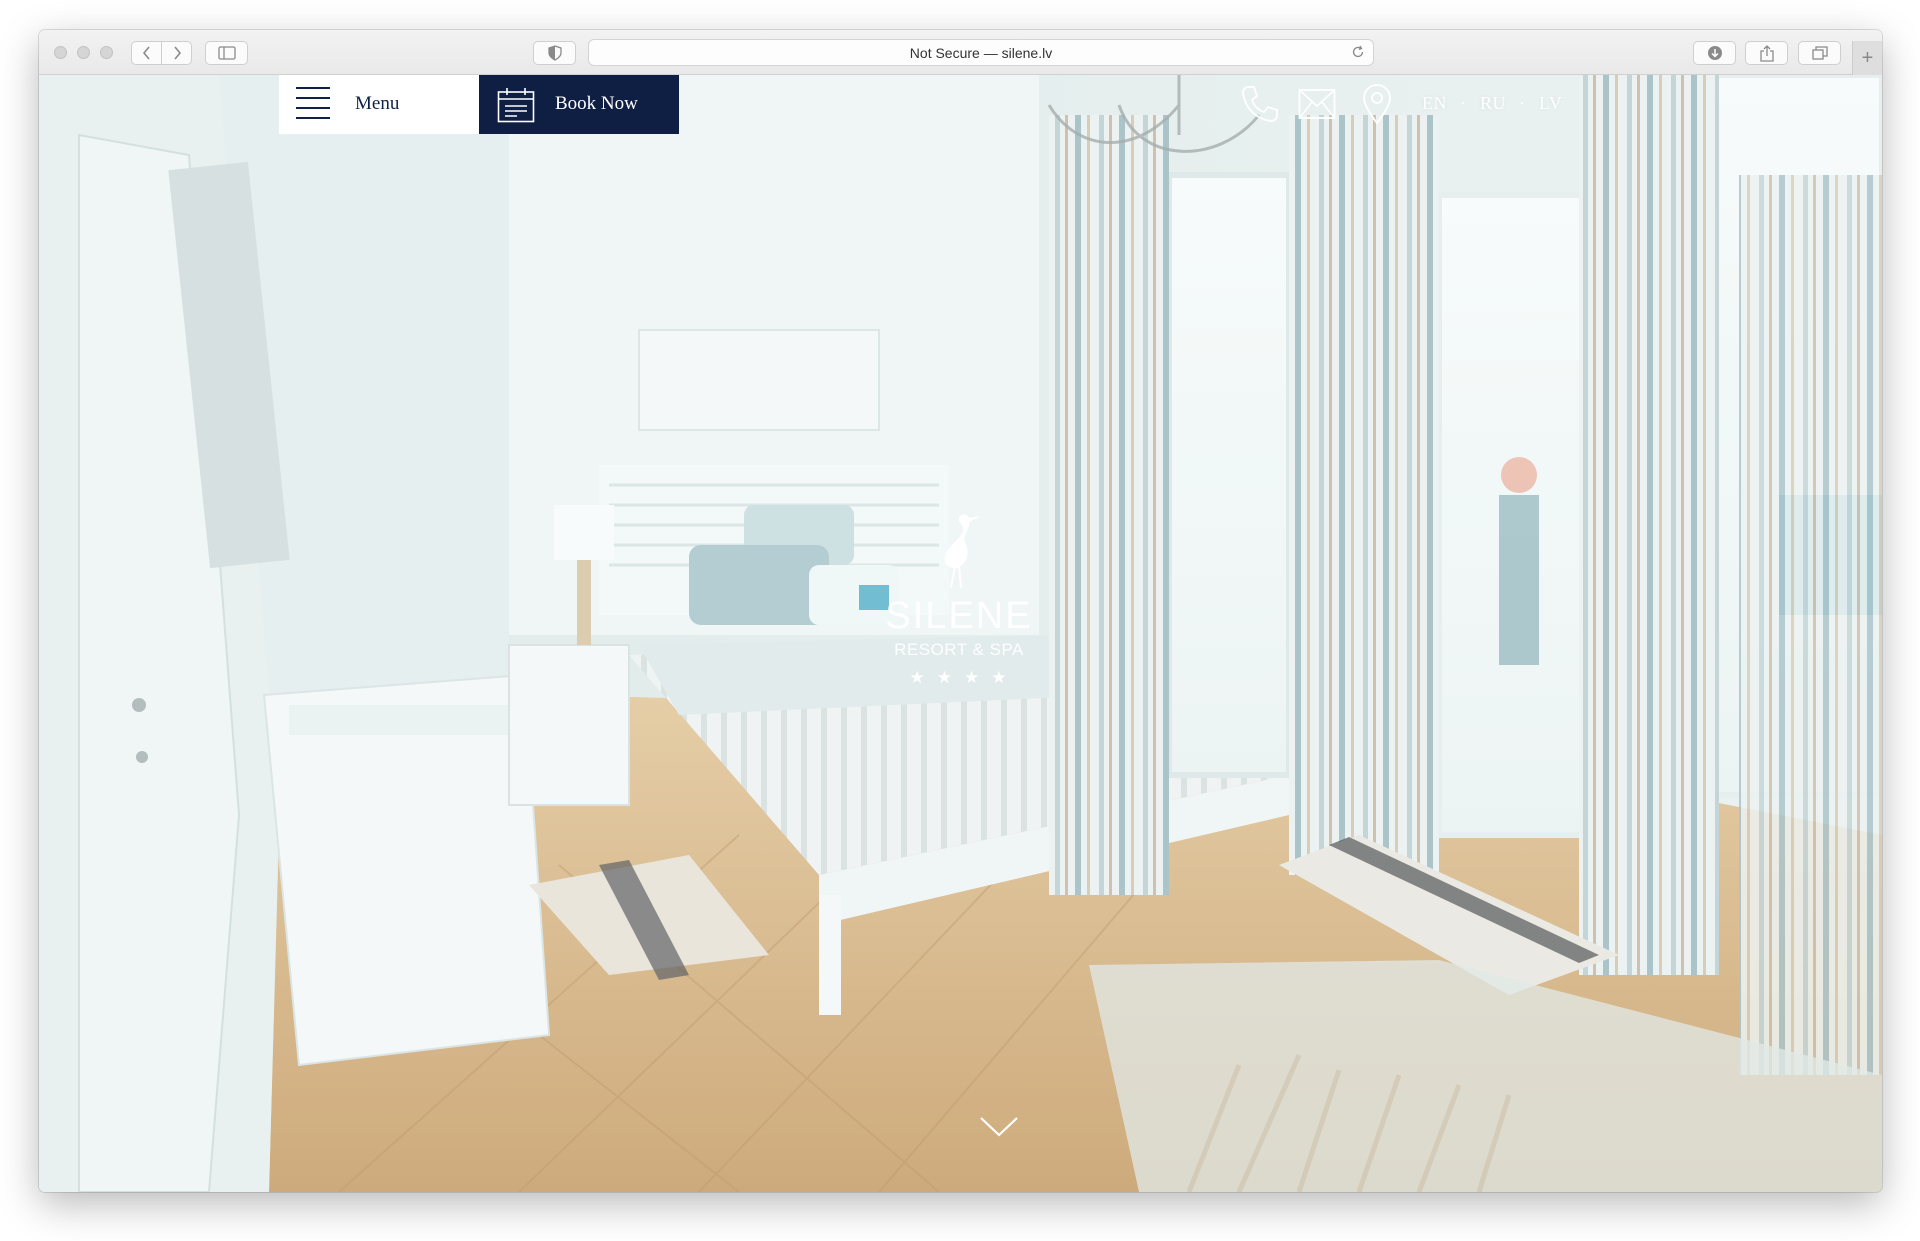  What do you see at coordinates (60, 52) in the screenshot?
I see `close-window-button` at bounding box center [60, 52].